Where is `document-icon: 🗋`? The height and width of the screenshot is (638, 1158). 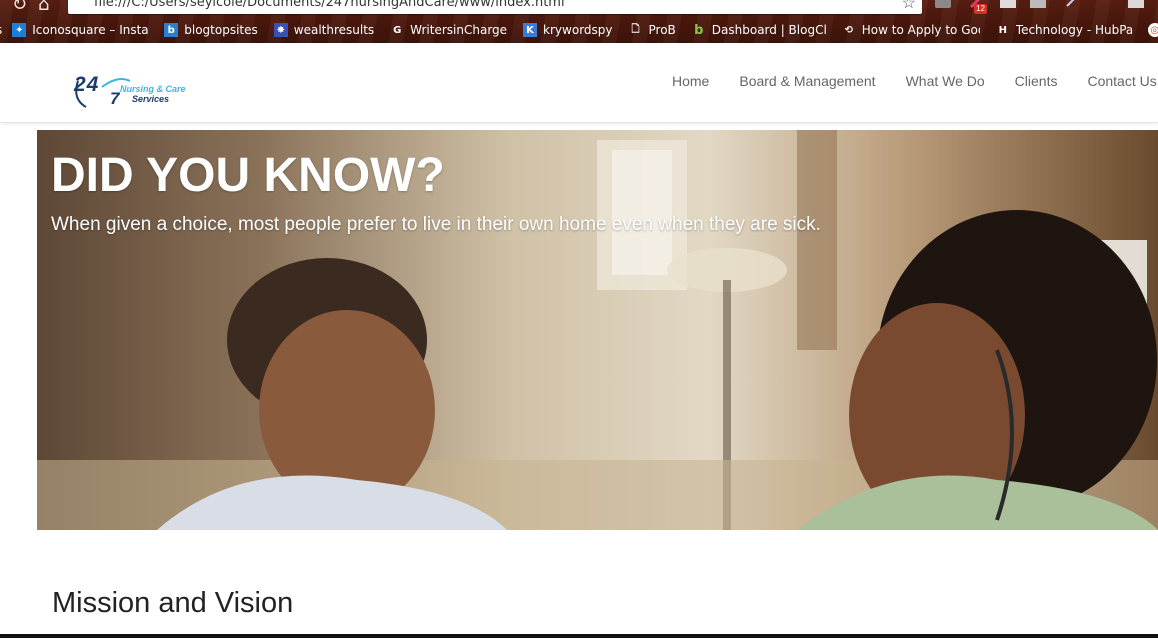 document-icon: 🗋 is located at coordinates (635, 29).